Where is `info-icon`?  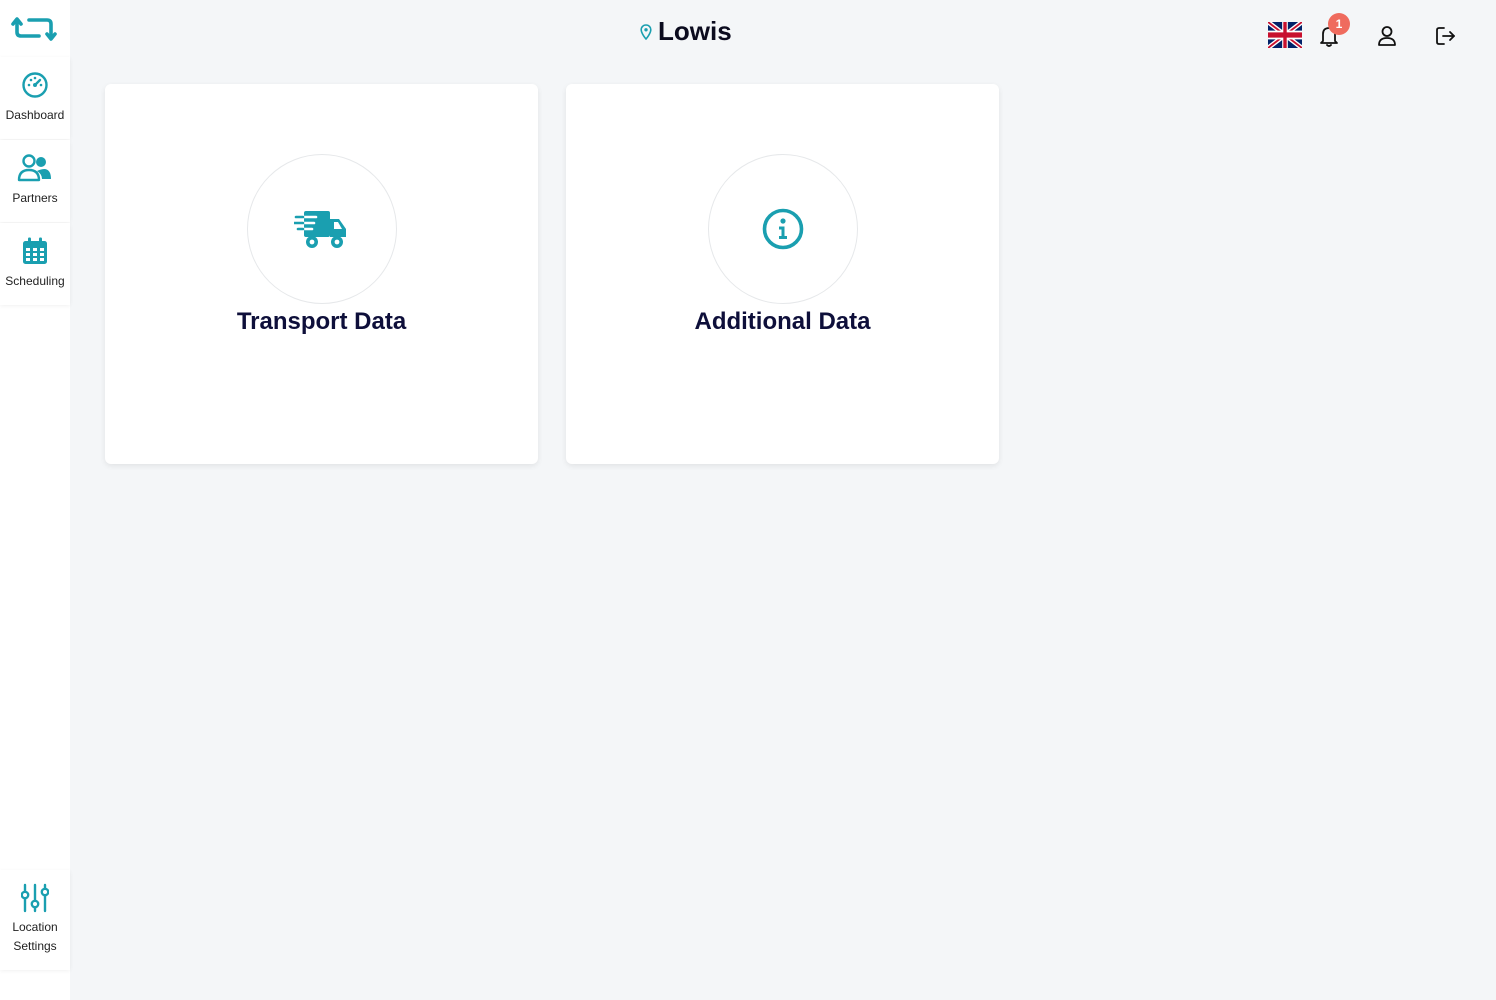 info-icon is located at coordinates (782, 229).